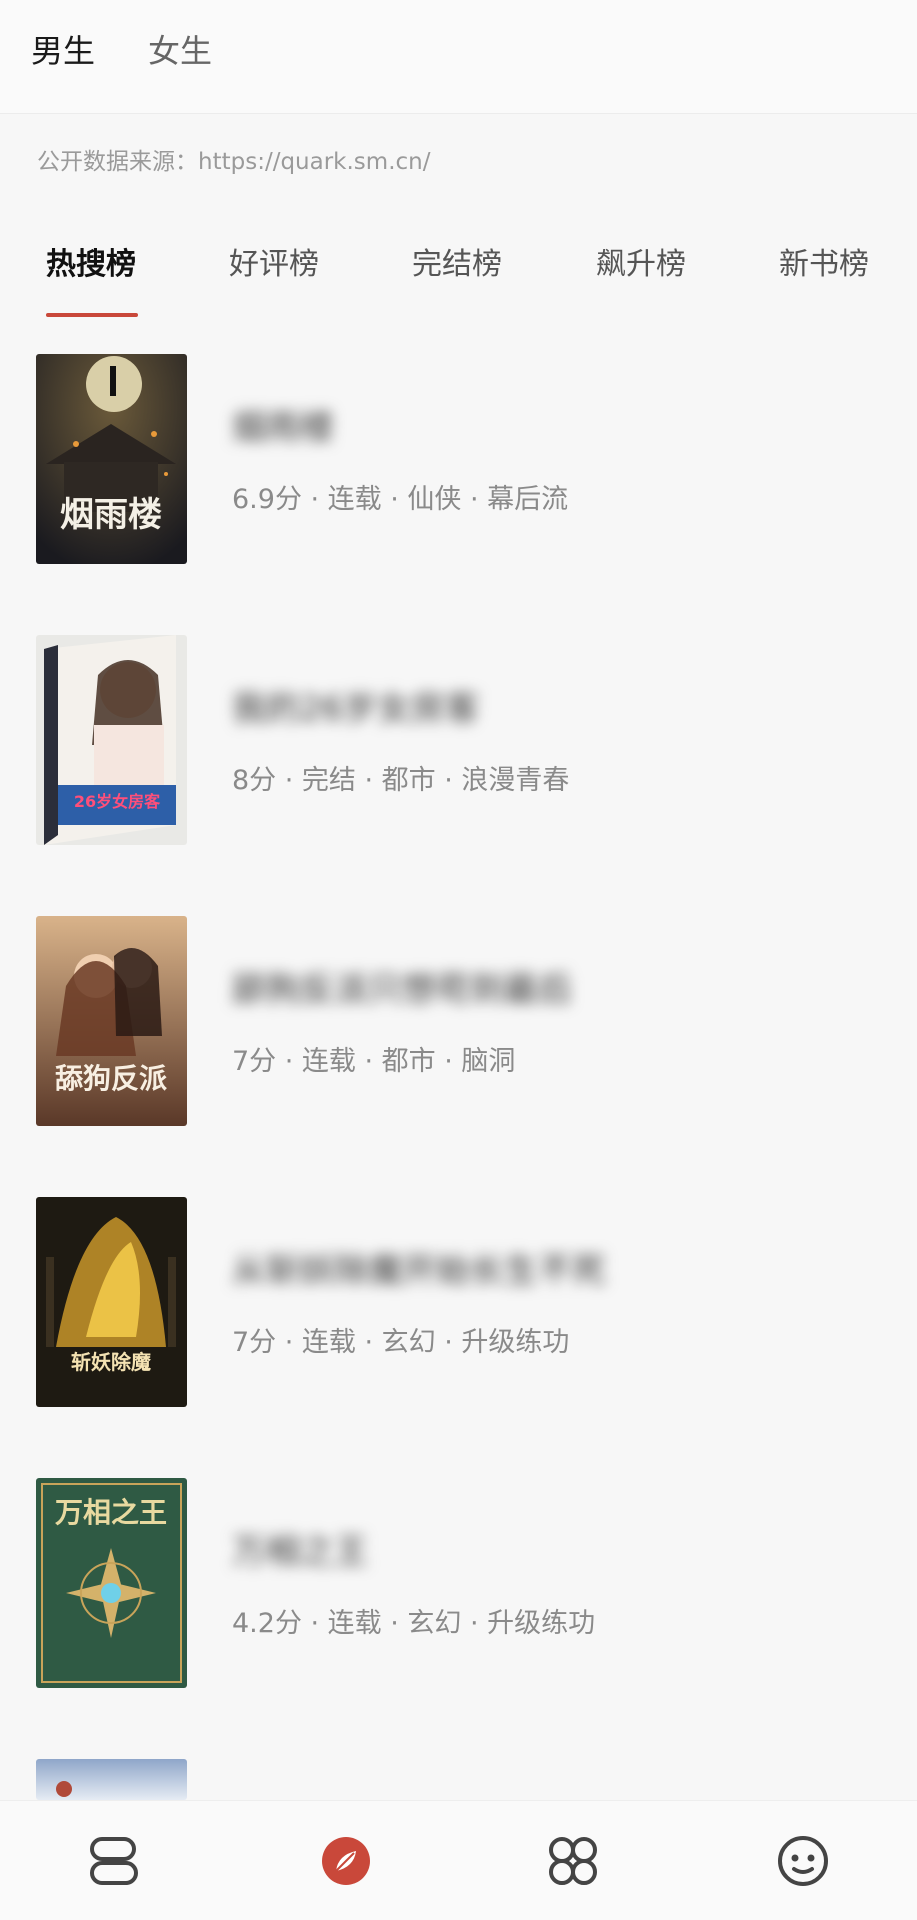 The width and height of the screenshot is (917, 1920). I want to click on cover-title-text: 烟雨楼, so click(111, 515).